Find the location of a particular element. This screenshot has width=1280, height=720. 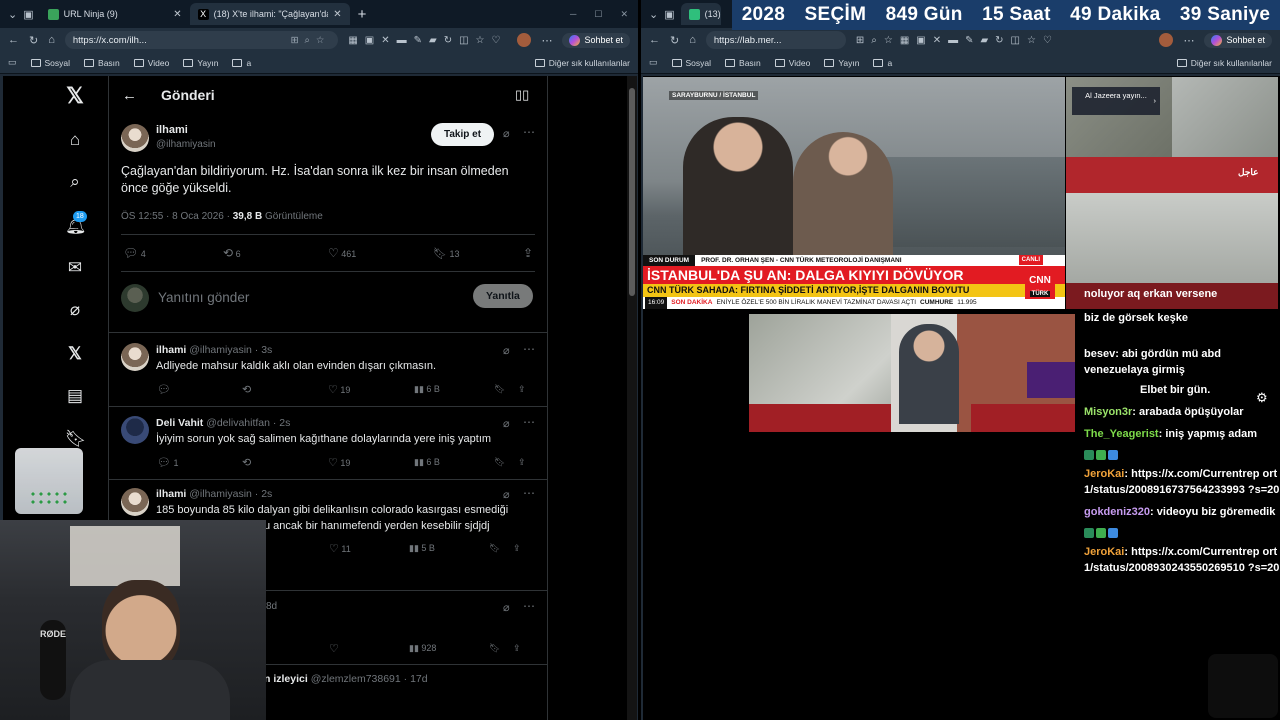

views-action: ▮▮ 5 B is located at coordinates (449, 548).